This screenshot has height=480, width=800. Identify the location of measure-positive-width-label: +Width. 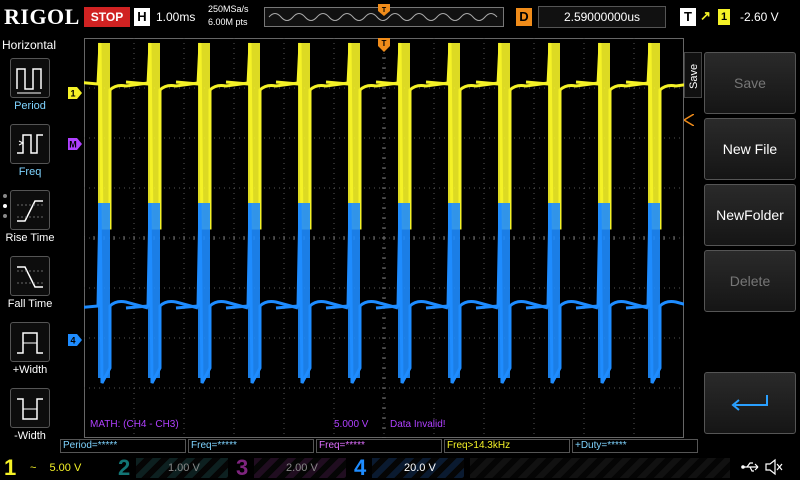
(30, 370).